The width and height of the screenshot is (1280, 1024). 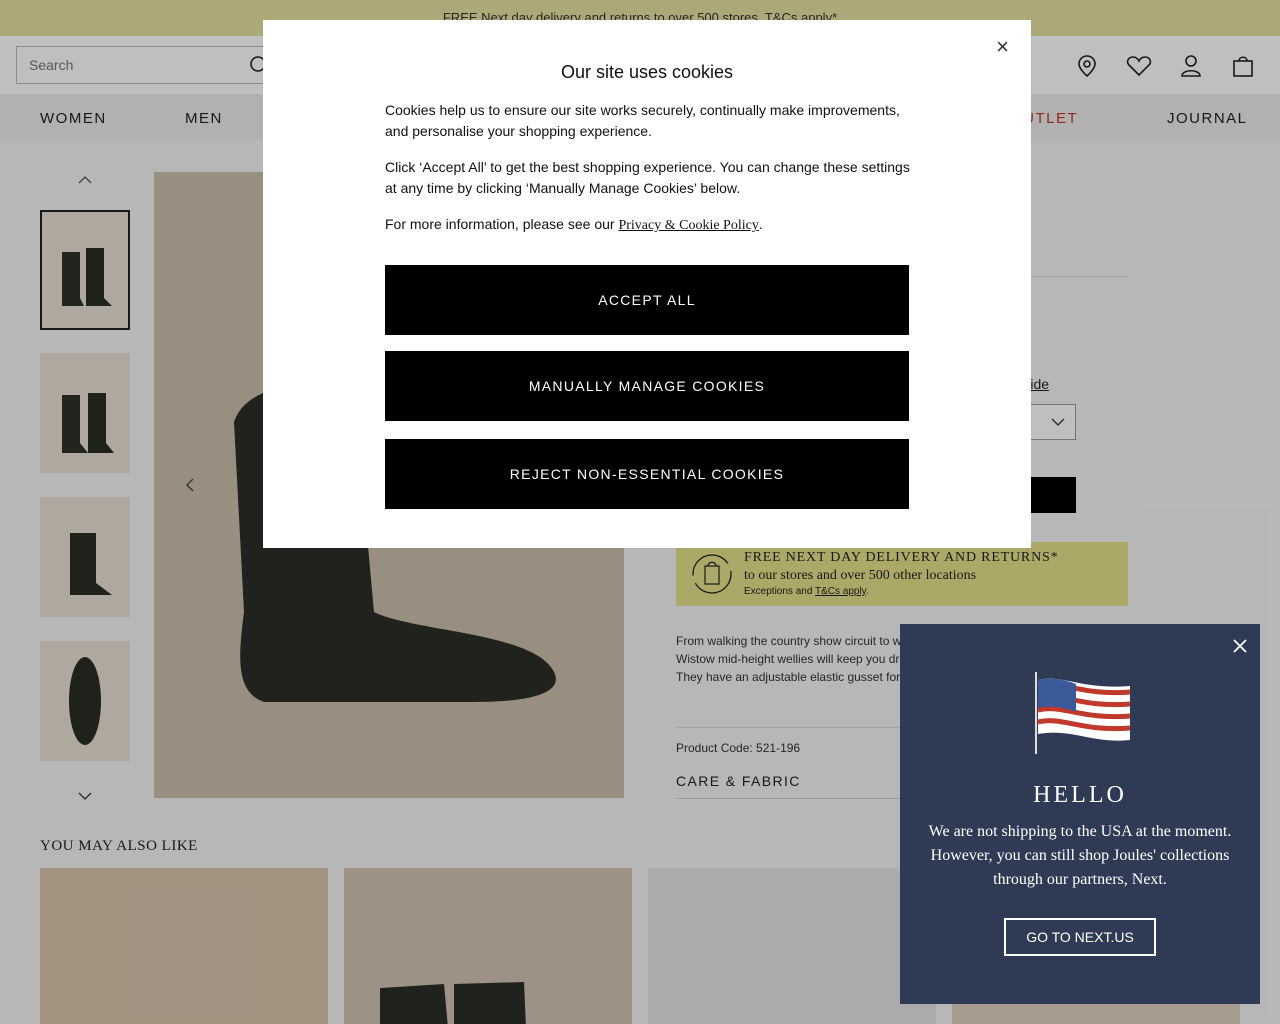 What do you see at coordinates (647, 386) in the screenshot?
I see `manually-manage-cookies-button: MANUALLY MANAGE COOKIES` at bounding box center [647, 386].